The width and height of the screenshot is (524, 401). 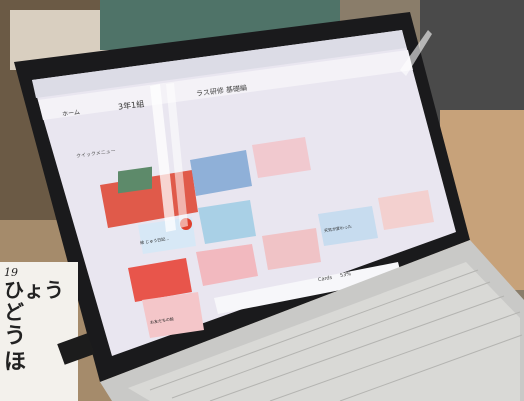 What do you see at coordinates (15, 336) in the screenshot?
I see `paper-line-2: う` at bounding box center [15, 336].